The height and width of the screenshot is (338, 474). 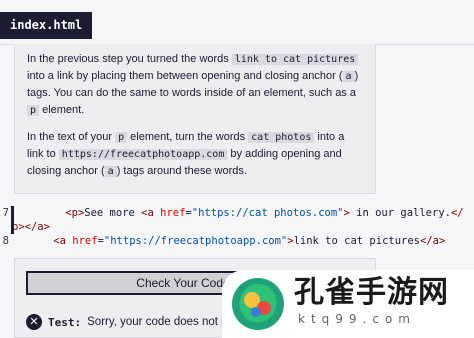 I want to click on watermark-title: 孔雀手游网, so click(x=371, y=292).